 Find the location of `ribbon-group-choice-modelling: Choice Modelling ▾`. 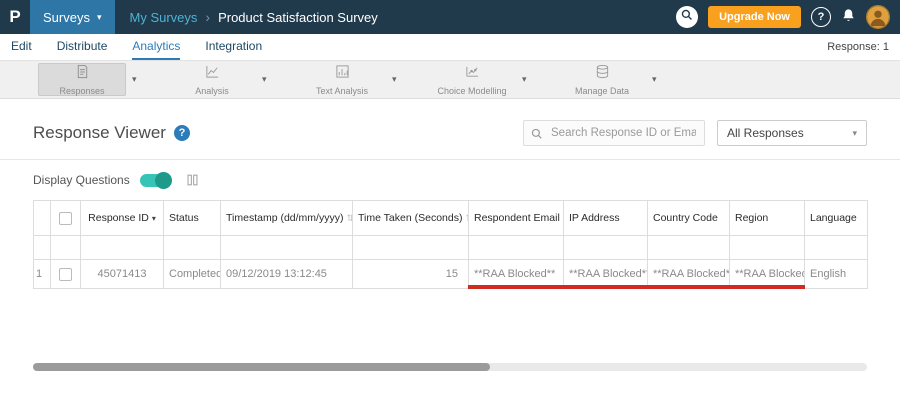

ribbon-group-choice-modelling: Choice Modelling ▾ is located at coordinates (479, 79).